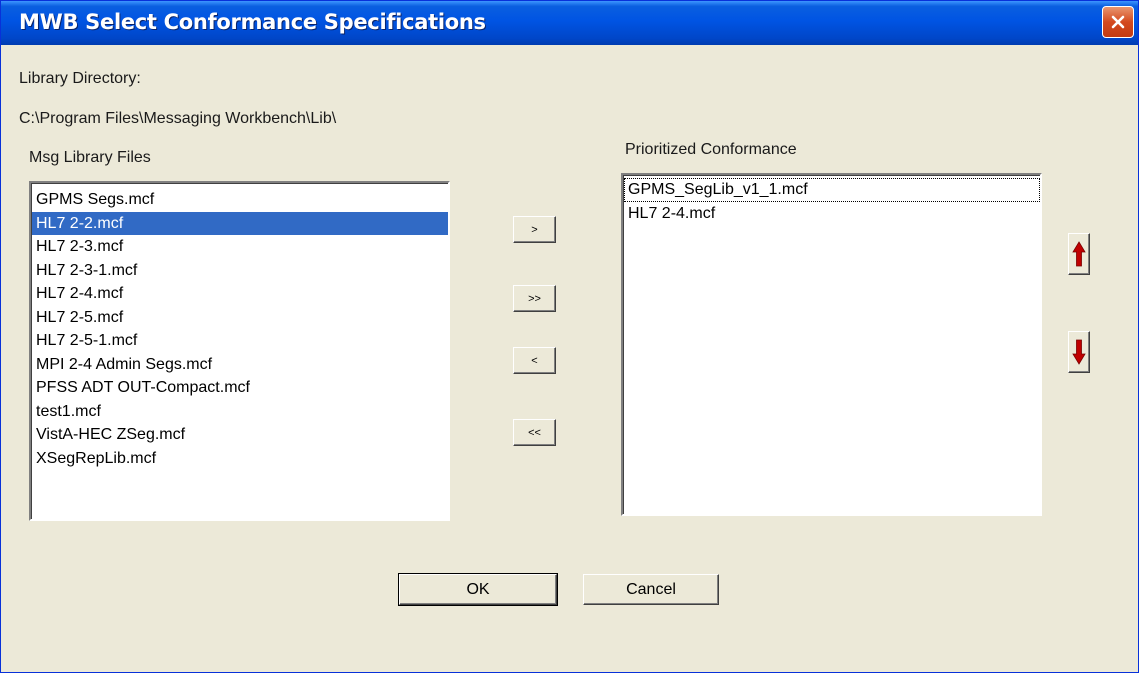 This screenshot has height=675, width=1141. I want to click on add-selected-label: >, so click(534, 229).